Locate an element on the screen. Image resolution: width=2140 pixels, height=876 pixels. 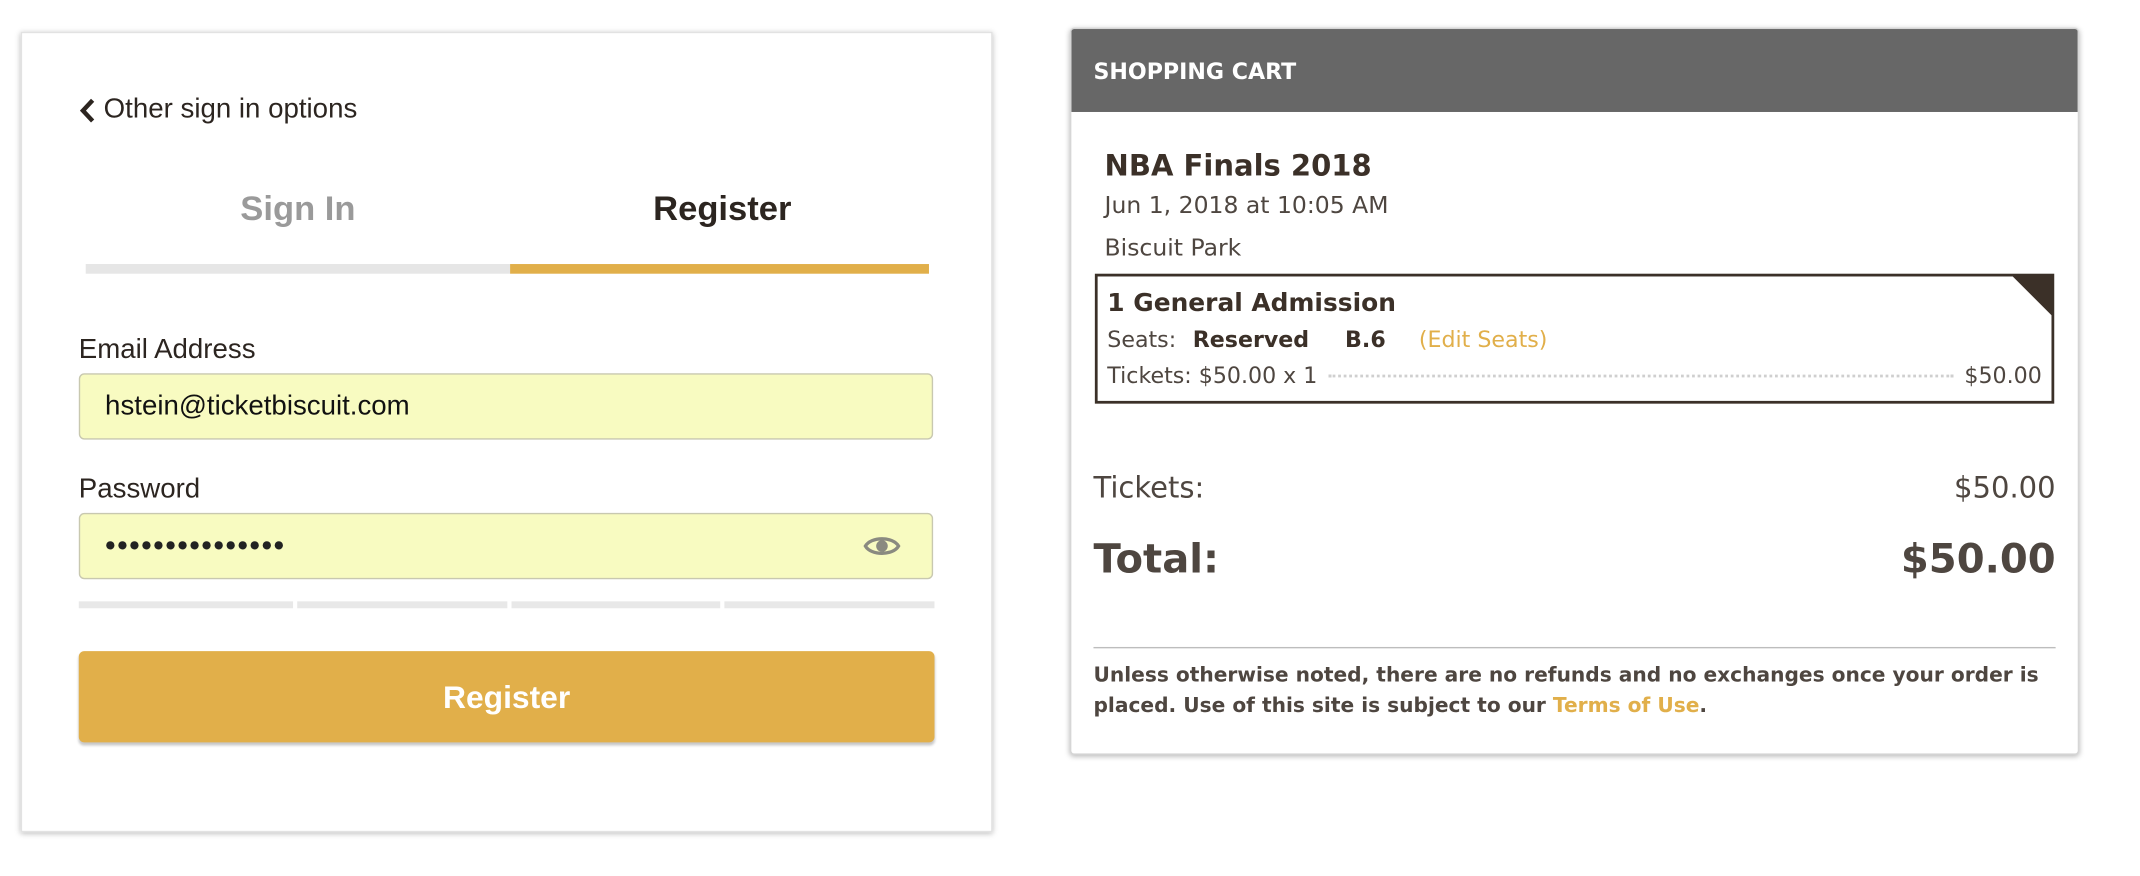
back-link-label: Other sign in options is located at coordinates (230, 109).